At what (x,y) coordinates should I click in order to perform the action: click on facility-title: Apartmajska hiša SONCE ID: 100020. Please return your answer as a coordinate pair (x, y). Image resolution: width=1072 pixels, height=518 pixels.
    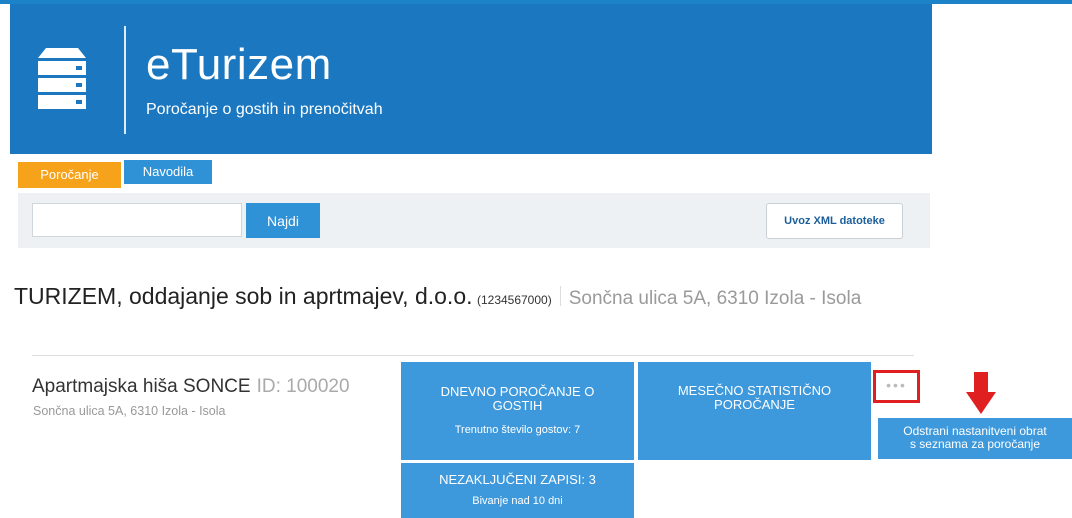
    Looking at the image, I should click on (191, 387).